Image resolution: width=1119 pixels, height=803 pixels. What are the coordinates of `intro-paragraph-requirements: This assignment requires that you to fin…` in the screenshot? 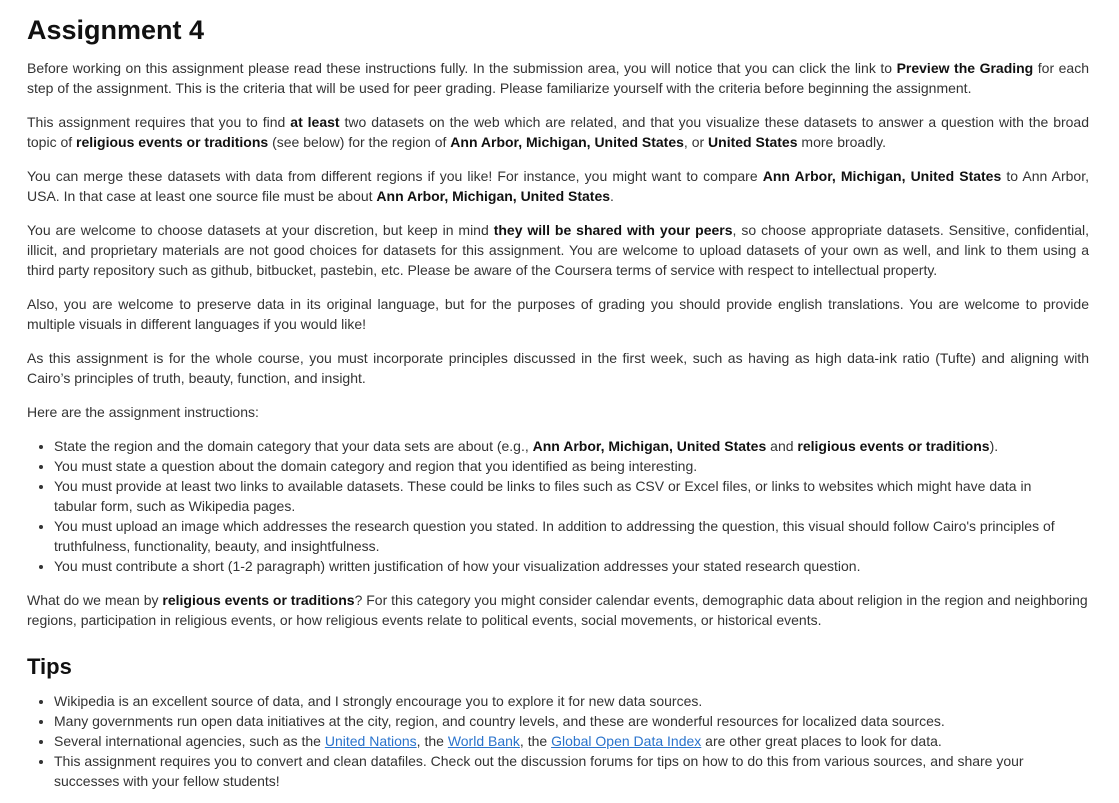 It's located at (558, 132).